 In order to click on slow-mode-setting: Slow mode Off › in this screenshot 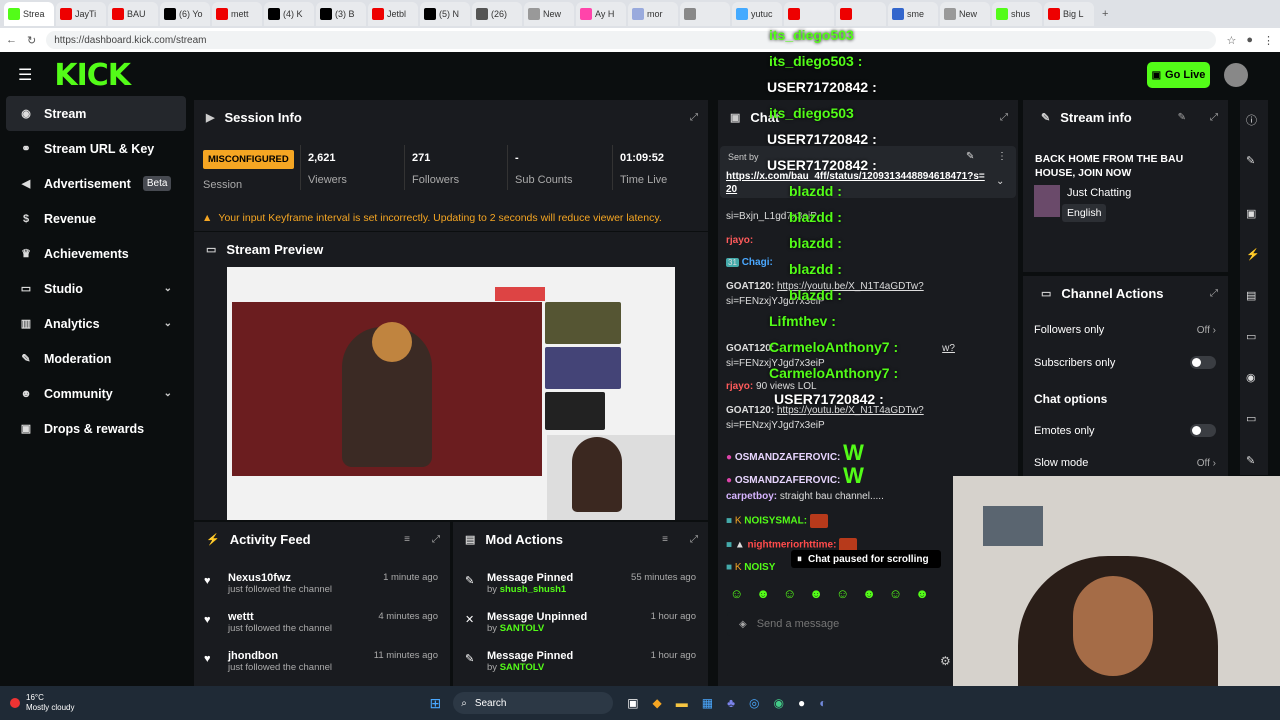, I will do `click(1125, 463)`.